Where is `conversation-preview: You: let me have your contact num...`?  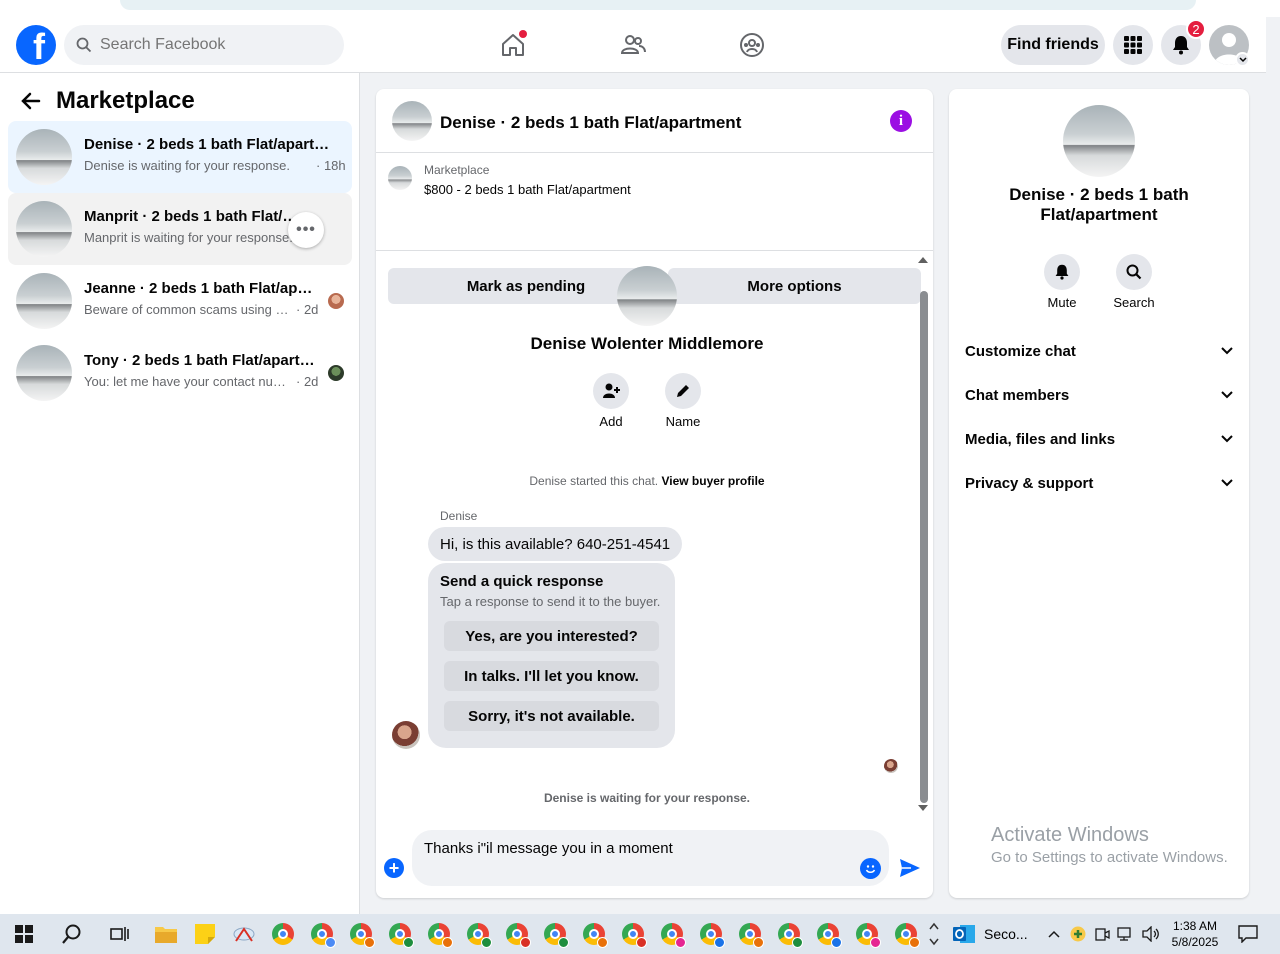
conversation-preview: You: let me have your contact num... is located at coordinates (187, 381).